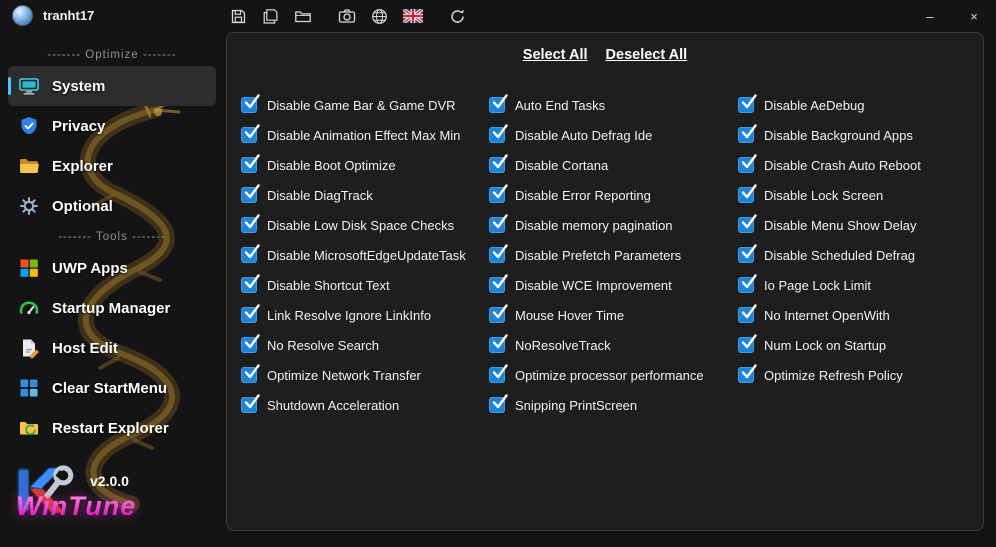  What do you see at coordinates (842, 165) in the screenshot?
I see `checkbox-label: Disable Crash Auto Reboot` at bounding box center [842, 165].